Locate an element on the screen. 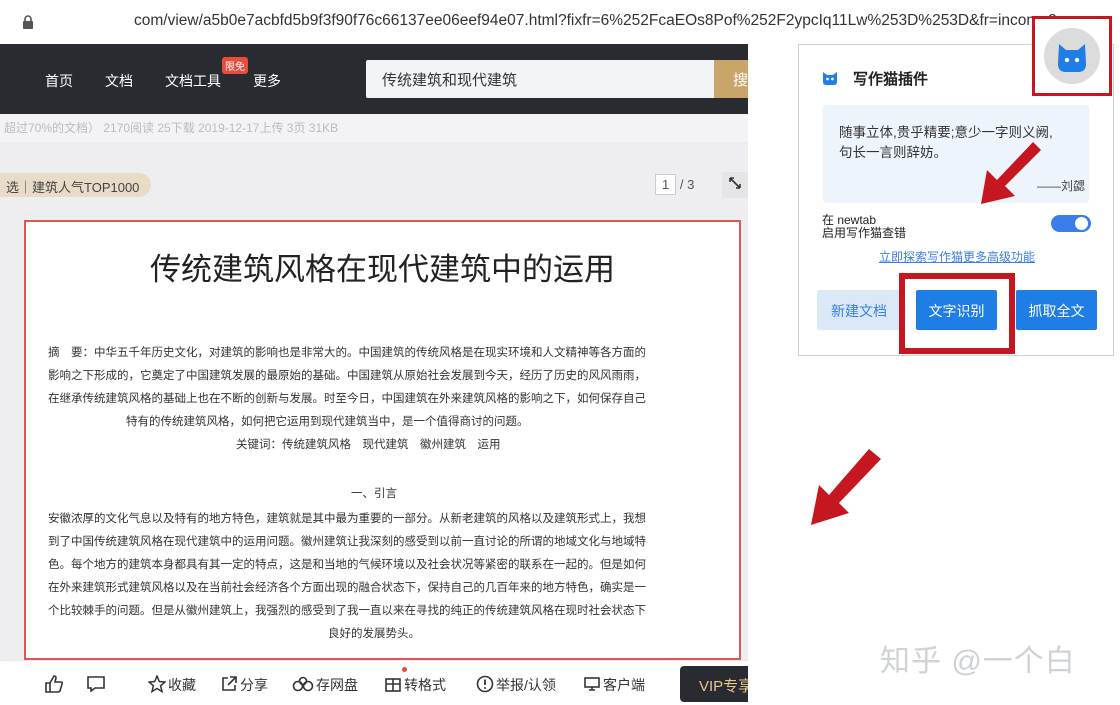 The width and height of the screenshot is (1120, 705). grab-full-text-button: 抓取全文 is located at coordinates (1056, 310).